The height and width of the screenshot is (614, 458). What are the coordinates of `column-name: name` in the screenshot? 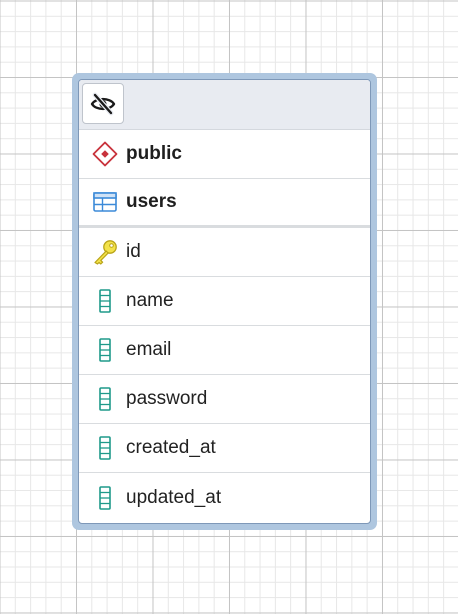 It's located at (150, 300).